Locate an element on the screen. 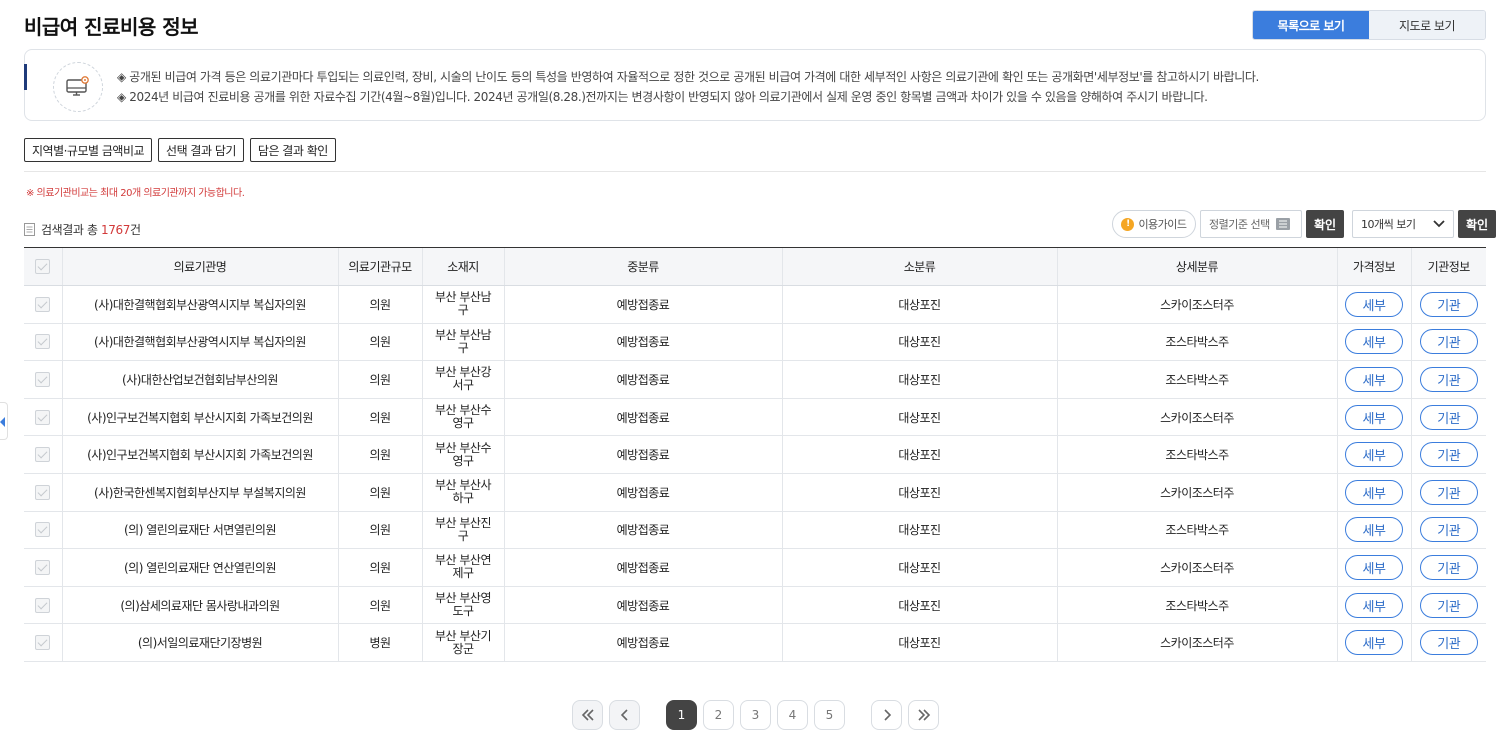  next-page-button is located at coordinates (886, 715).